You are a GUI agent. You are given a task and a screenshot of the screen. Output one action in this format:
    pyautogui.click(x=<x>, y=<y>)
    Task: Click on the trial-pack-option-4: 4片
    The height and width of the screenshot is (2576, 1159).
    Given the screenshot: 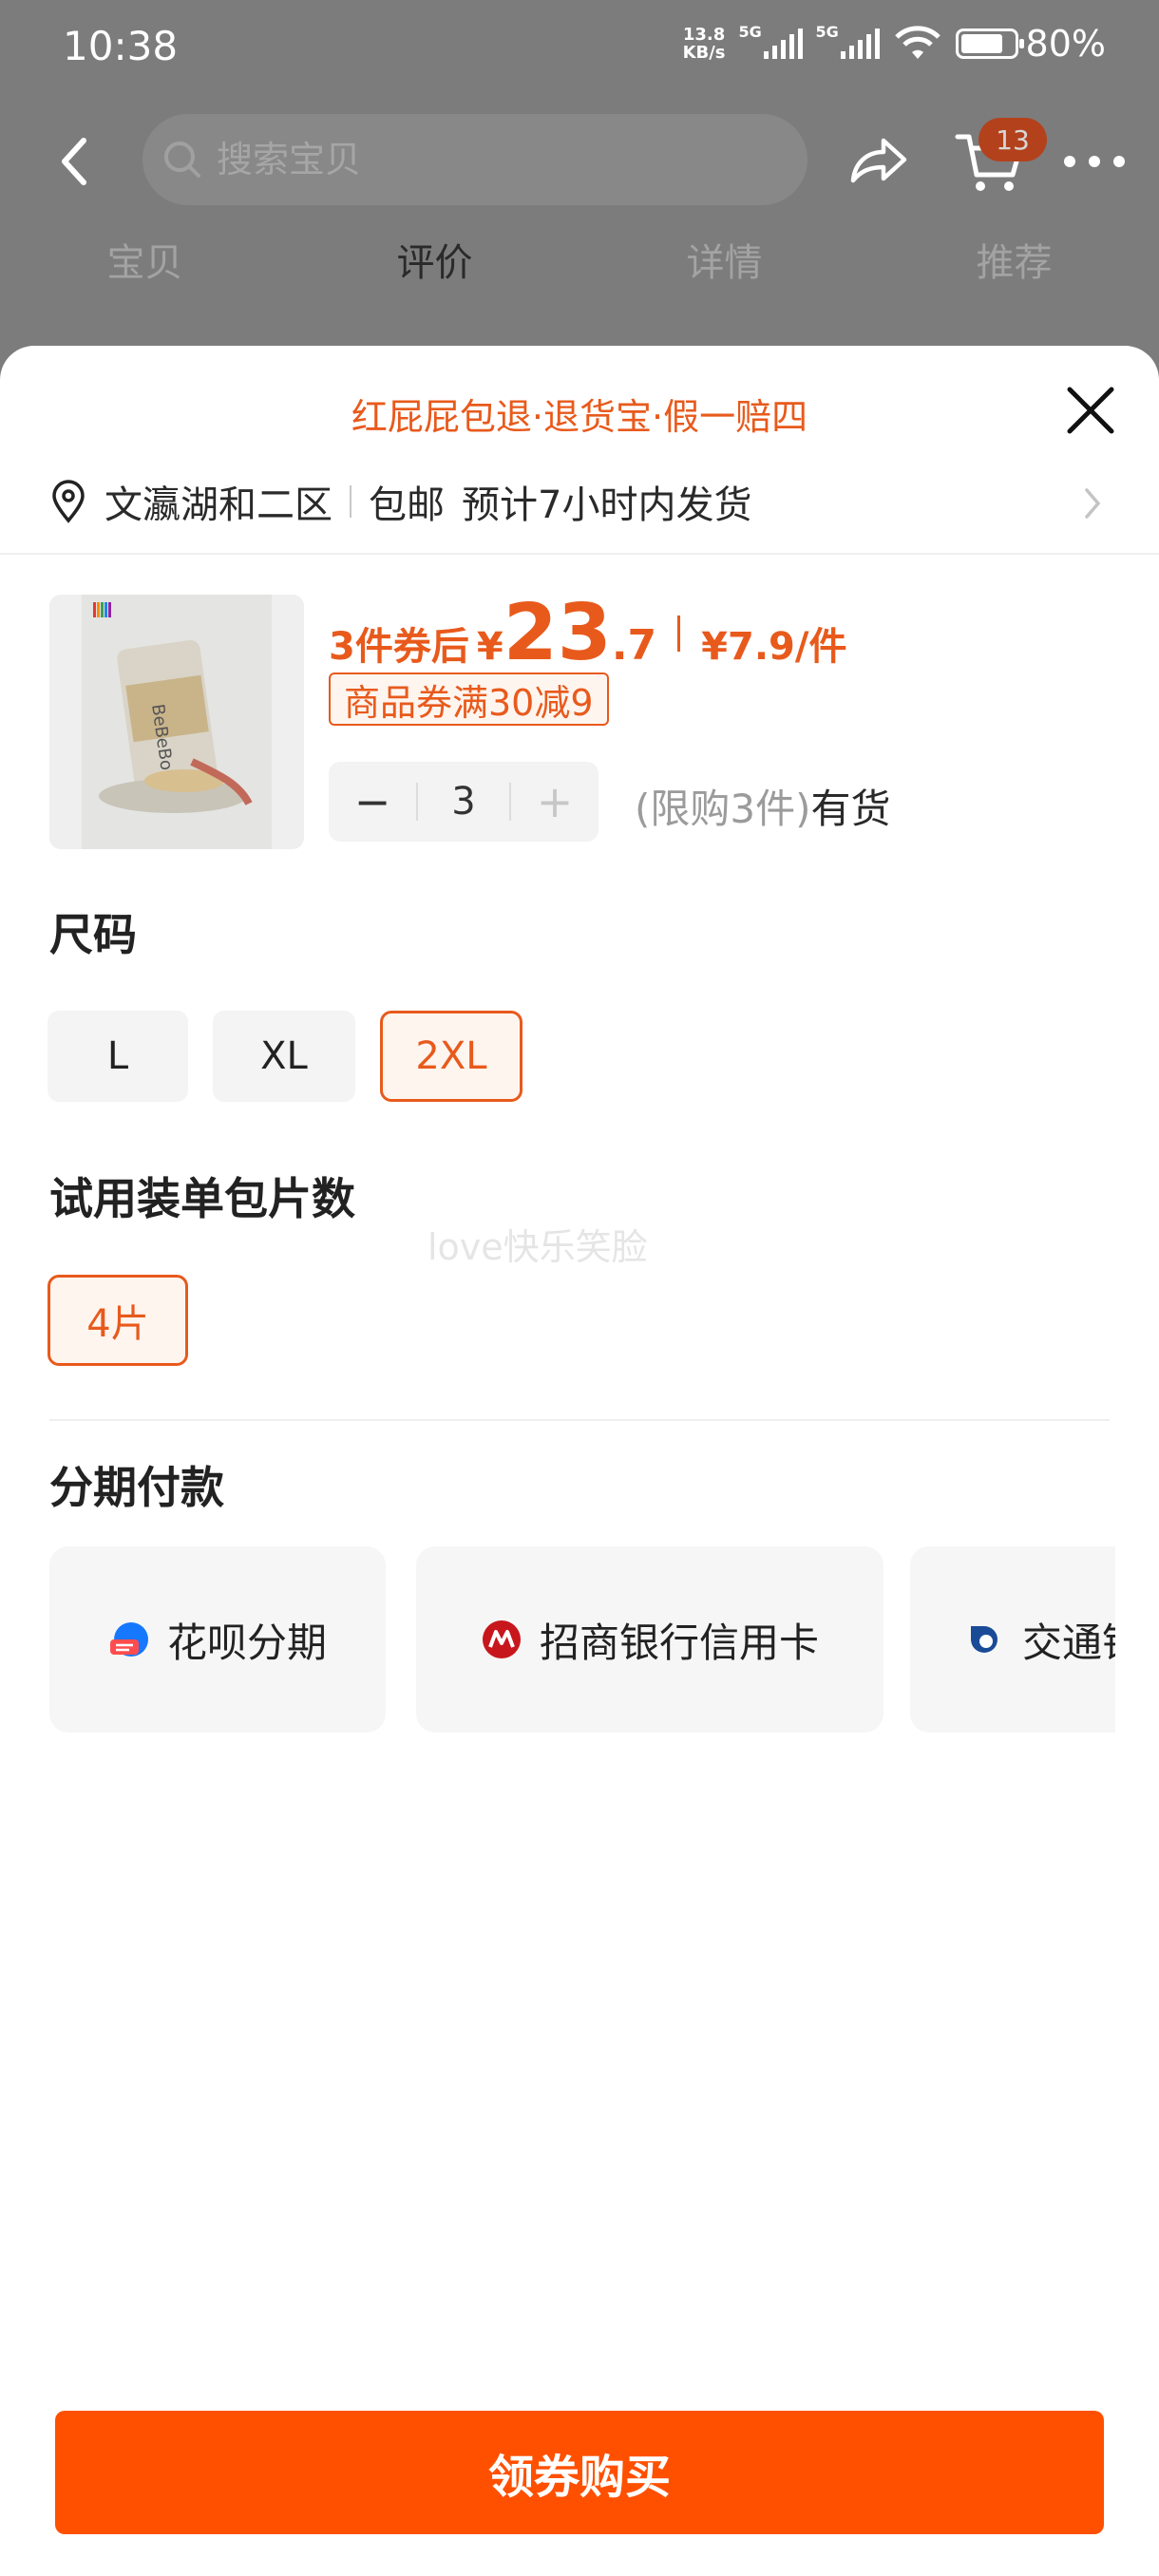 What is the action you would take?
    pyautogui.click(x=118, y=1320)
    